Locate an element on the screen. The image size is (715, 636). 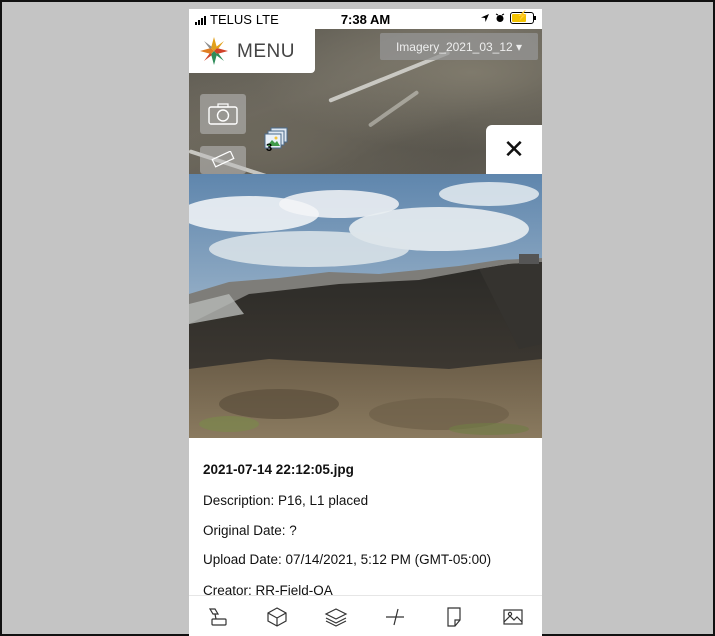
photo-description: Description: P16, L1 placed is located at coordinates (286, 500).